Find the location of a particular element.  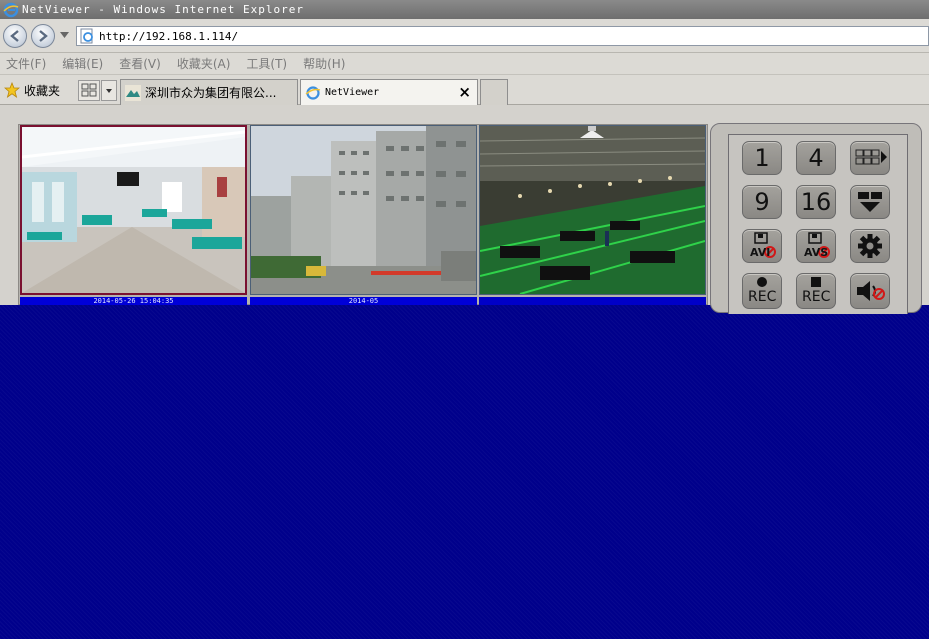

close-tab-icon: × is located at coordinates (464, 92).